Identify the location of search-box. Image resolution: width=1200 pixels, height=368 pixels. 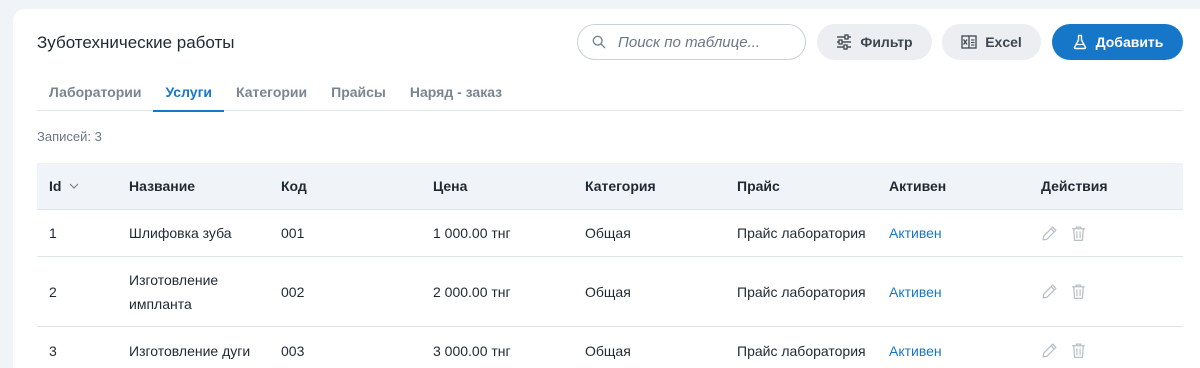
(691, 42).